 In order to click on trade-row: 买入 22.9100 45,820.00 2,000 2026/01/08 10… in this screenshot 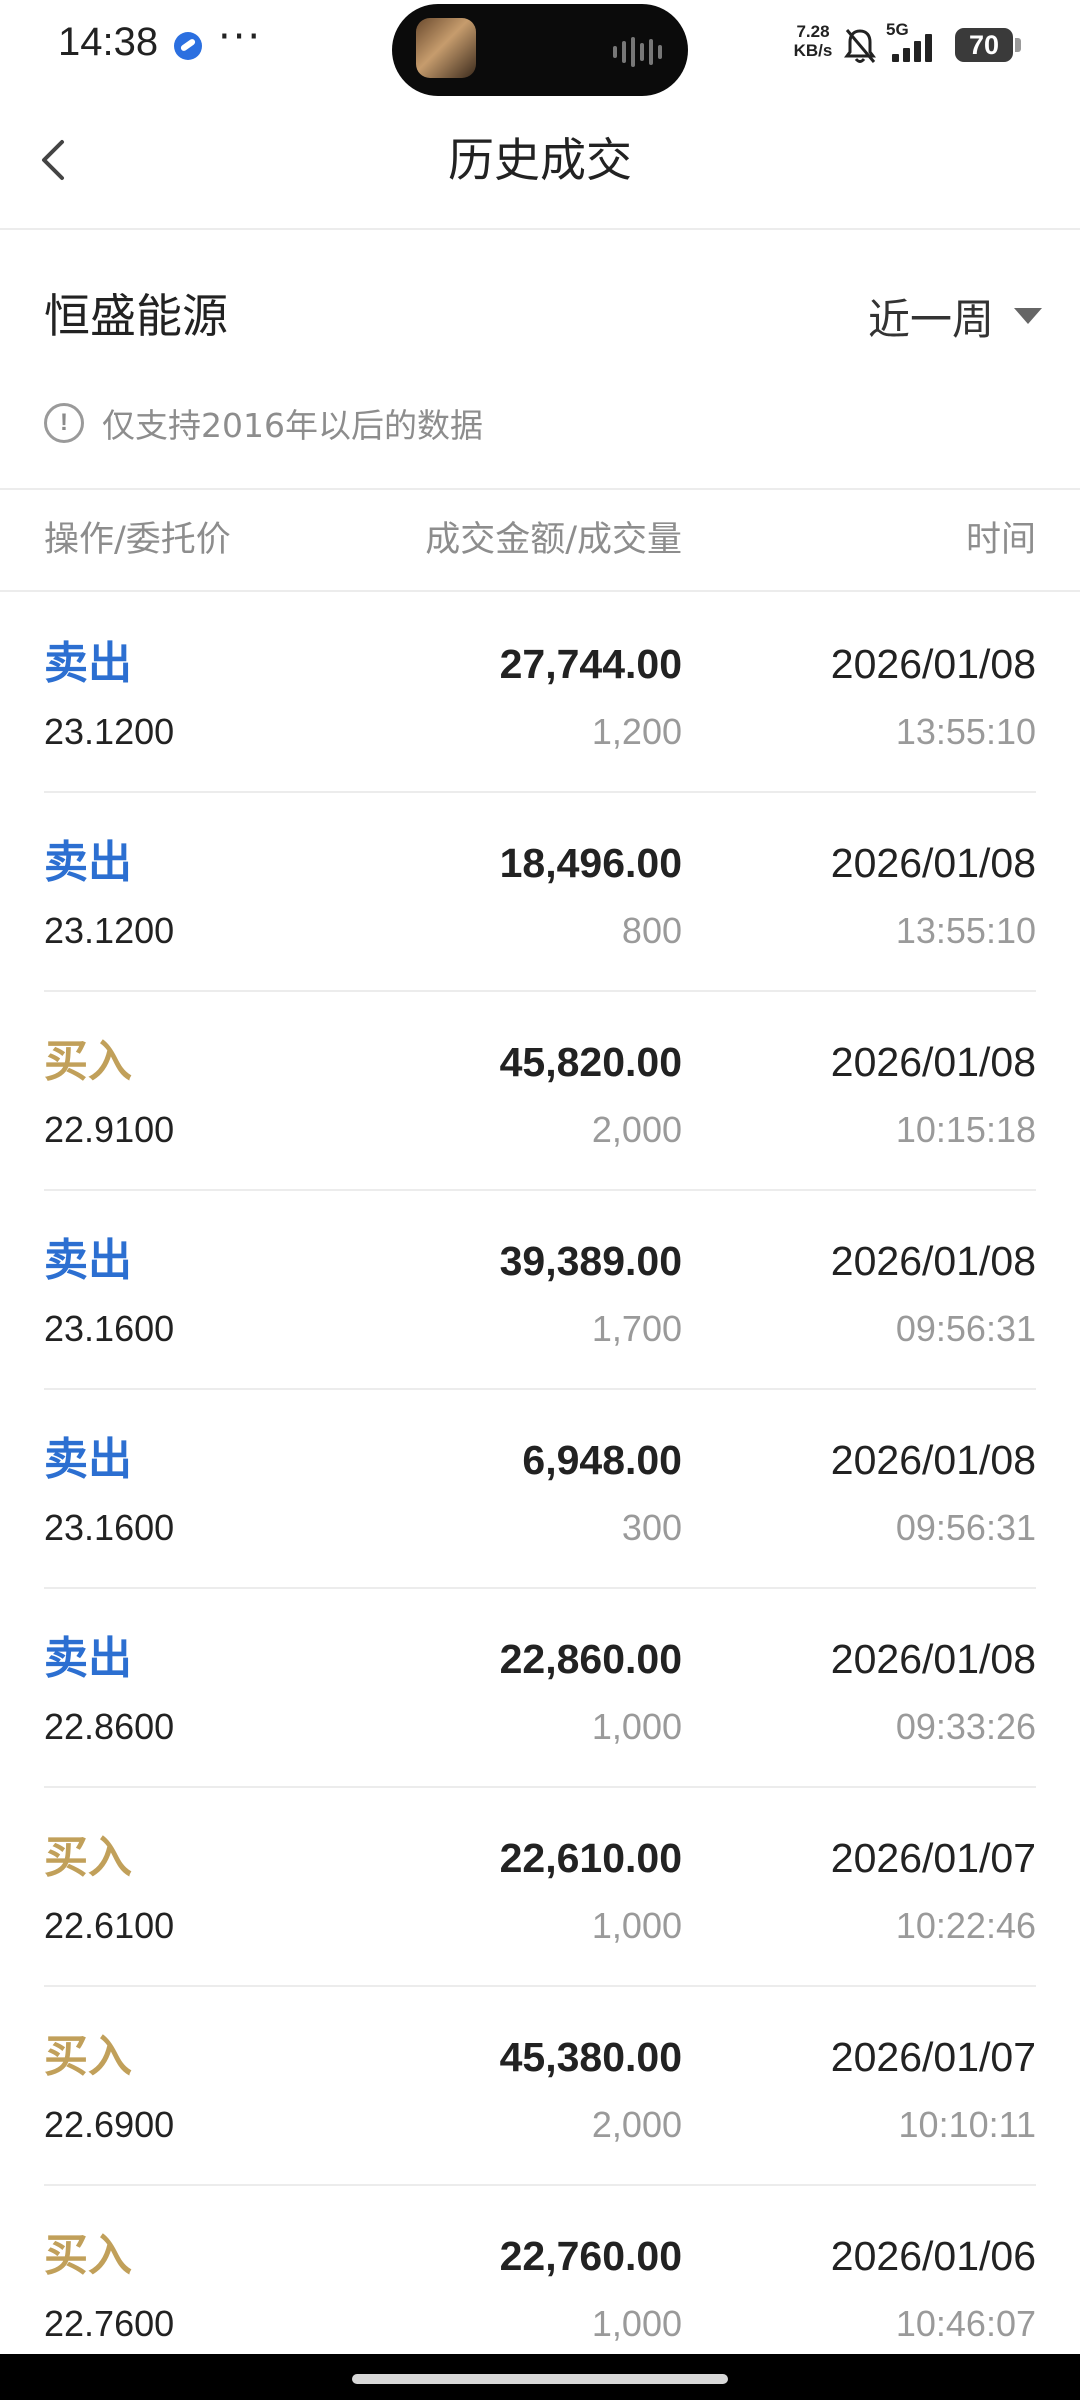, I will do `click(540, 1091)`.